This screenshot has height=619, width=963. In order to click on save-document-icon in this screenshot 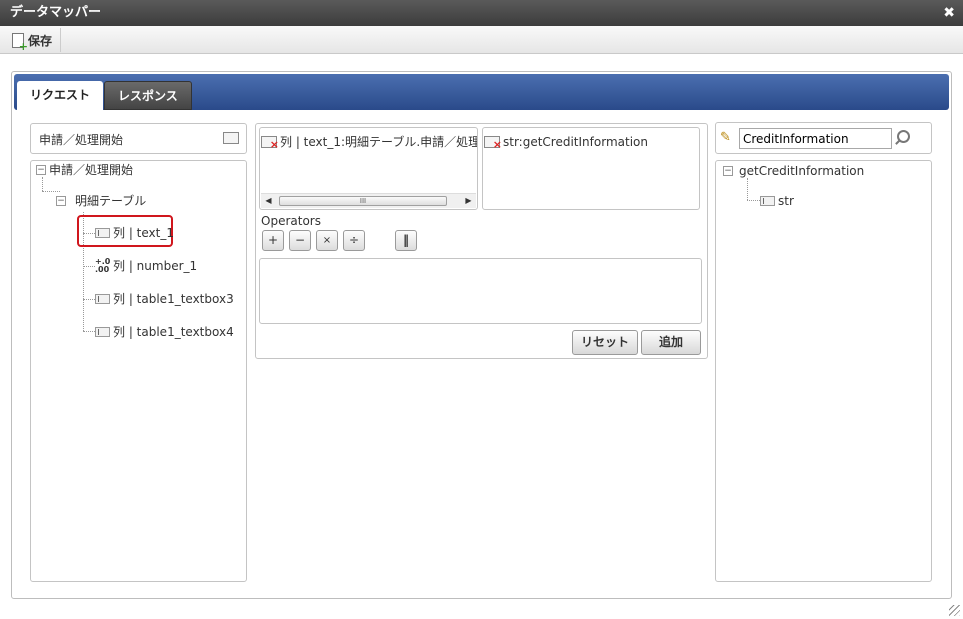, I will do `click(20, 42)`.